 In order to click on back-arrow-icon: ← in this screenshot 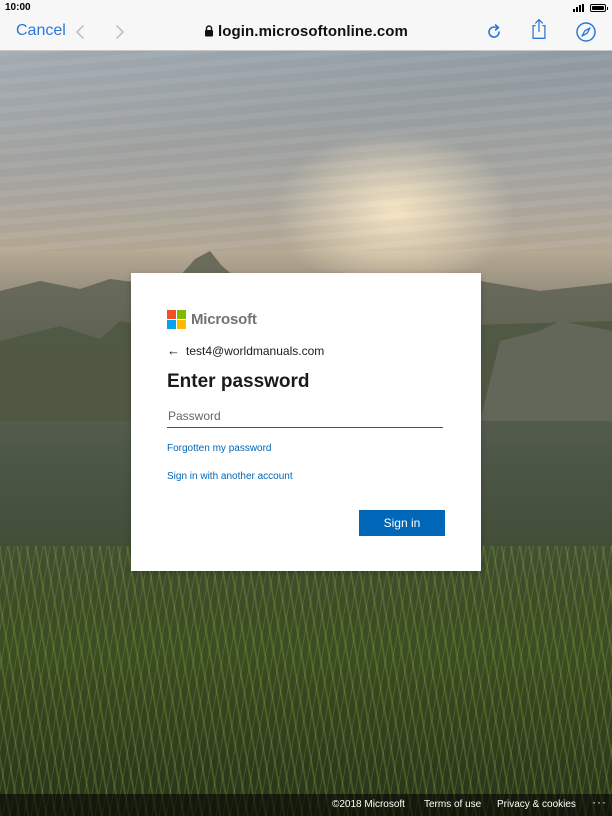, I will do `click(173, 350)`.